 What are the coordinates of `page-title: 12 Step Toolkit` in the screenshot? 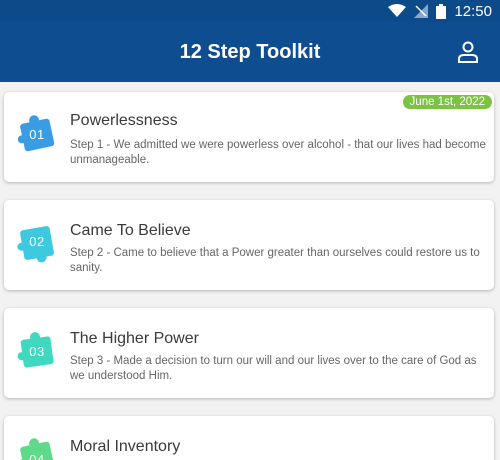 It's located at (250, 51).